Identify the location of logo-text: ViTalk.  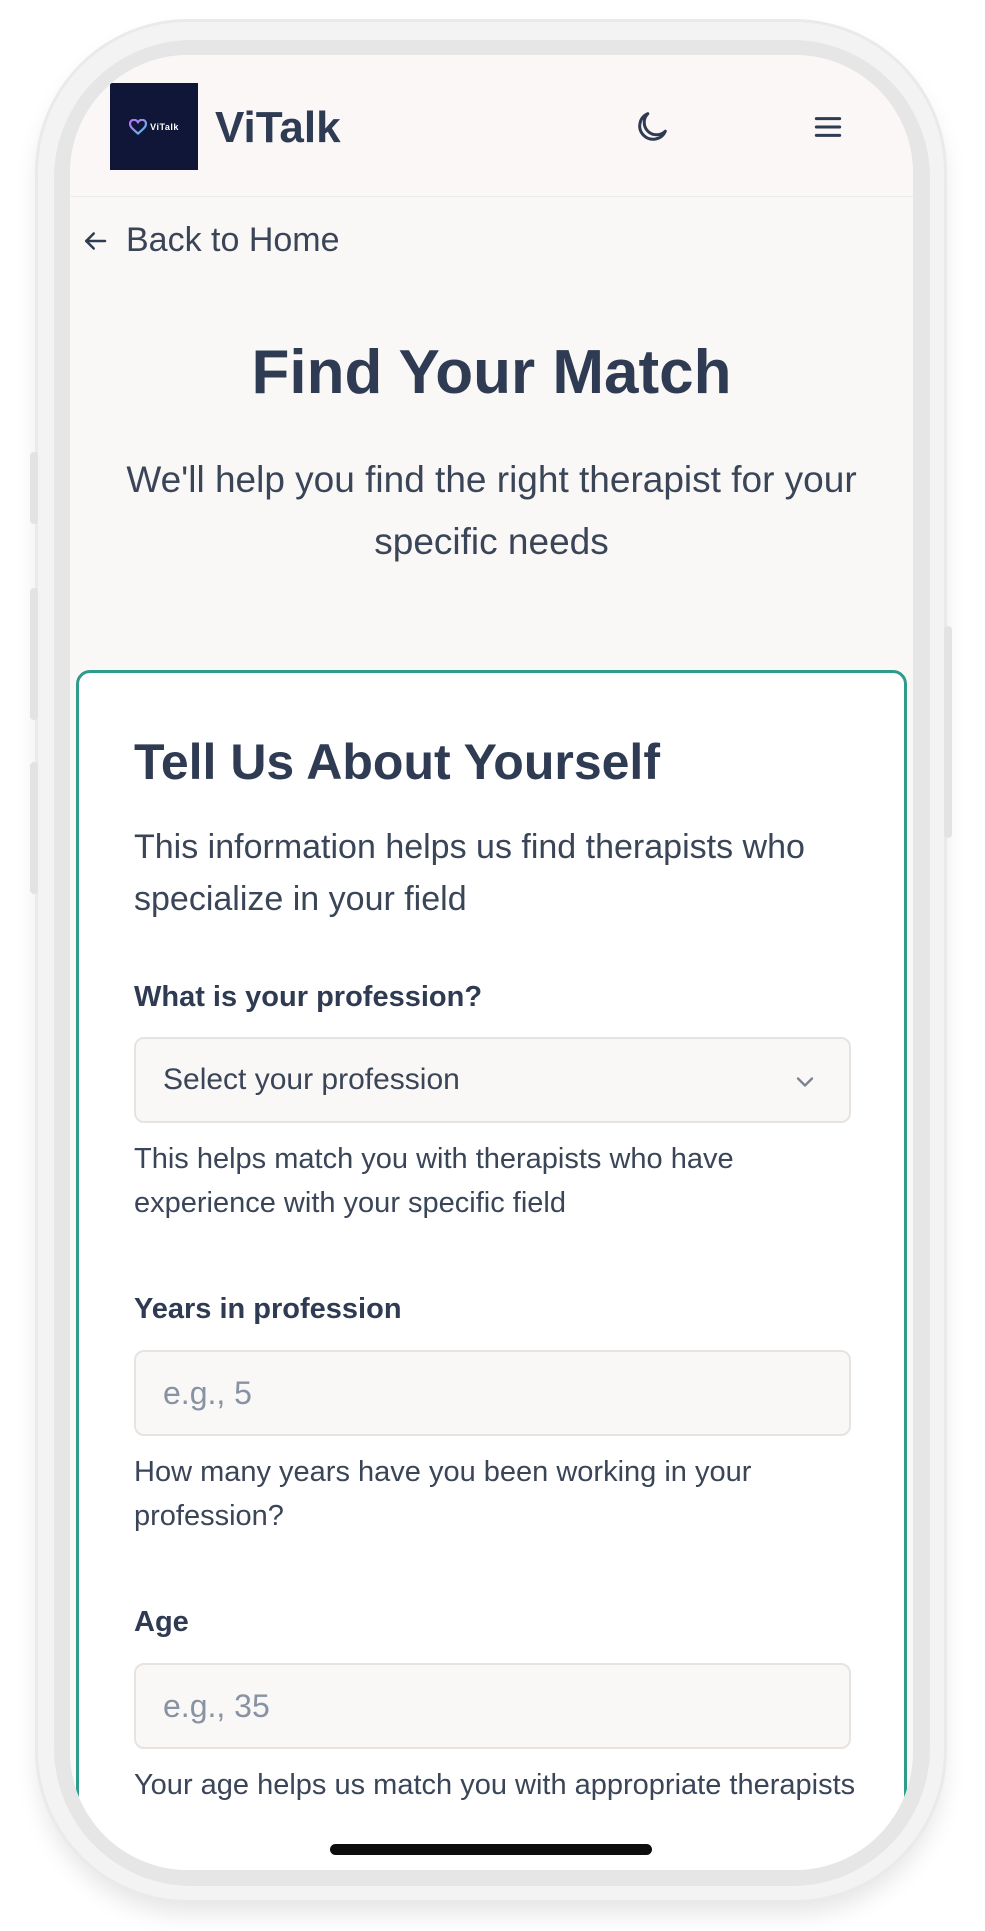
(164, 126).